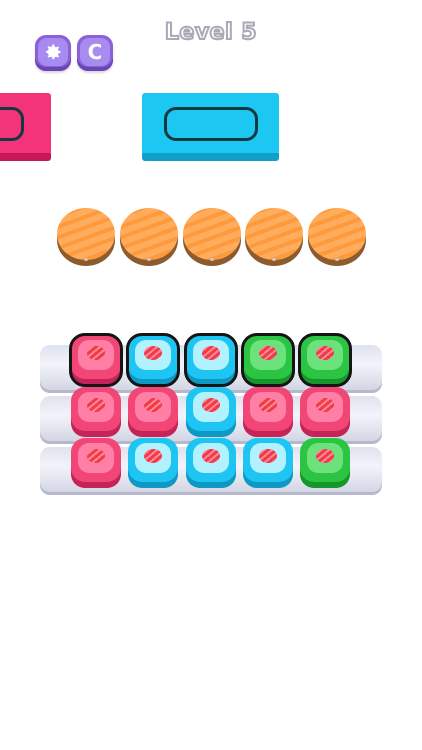 The height and width of the screenshot is (750, 422). I want to click on target-box-pink, so click(25, 127).